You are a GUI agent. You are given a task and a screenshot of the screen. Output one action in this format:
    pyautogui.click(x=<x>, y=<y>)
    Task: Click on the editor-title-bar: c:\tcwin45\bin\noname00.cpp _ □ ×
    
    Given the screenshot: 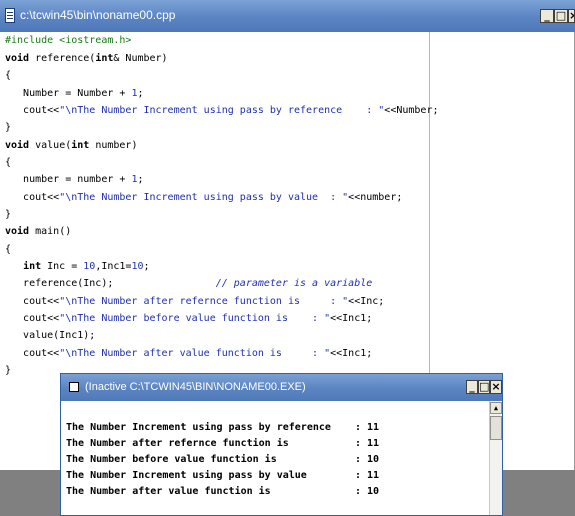 What is the action you would take?
    pyautogui.click(x=287, y=16)
    